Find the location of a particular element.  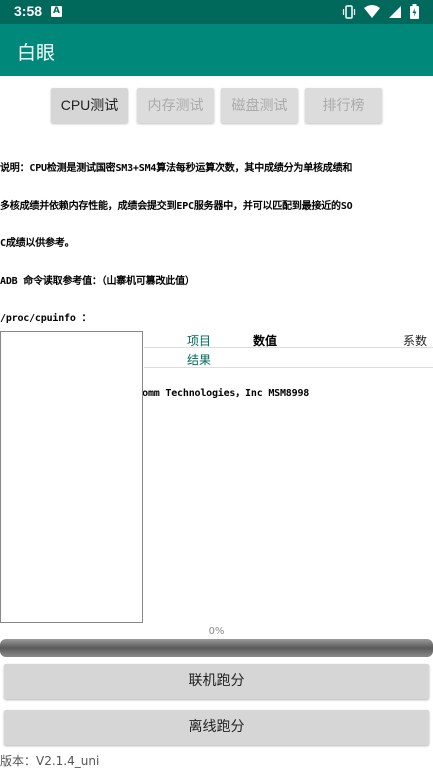

wifi-icon is located at coordinates (372, 11).